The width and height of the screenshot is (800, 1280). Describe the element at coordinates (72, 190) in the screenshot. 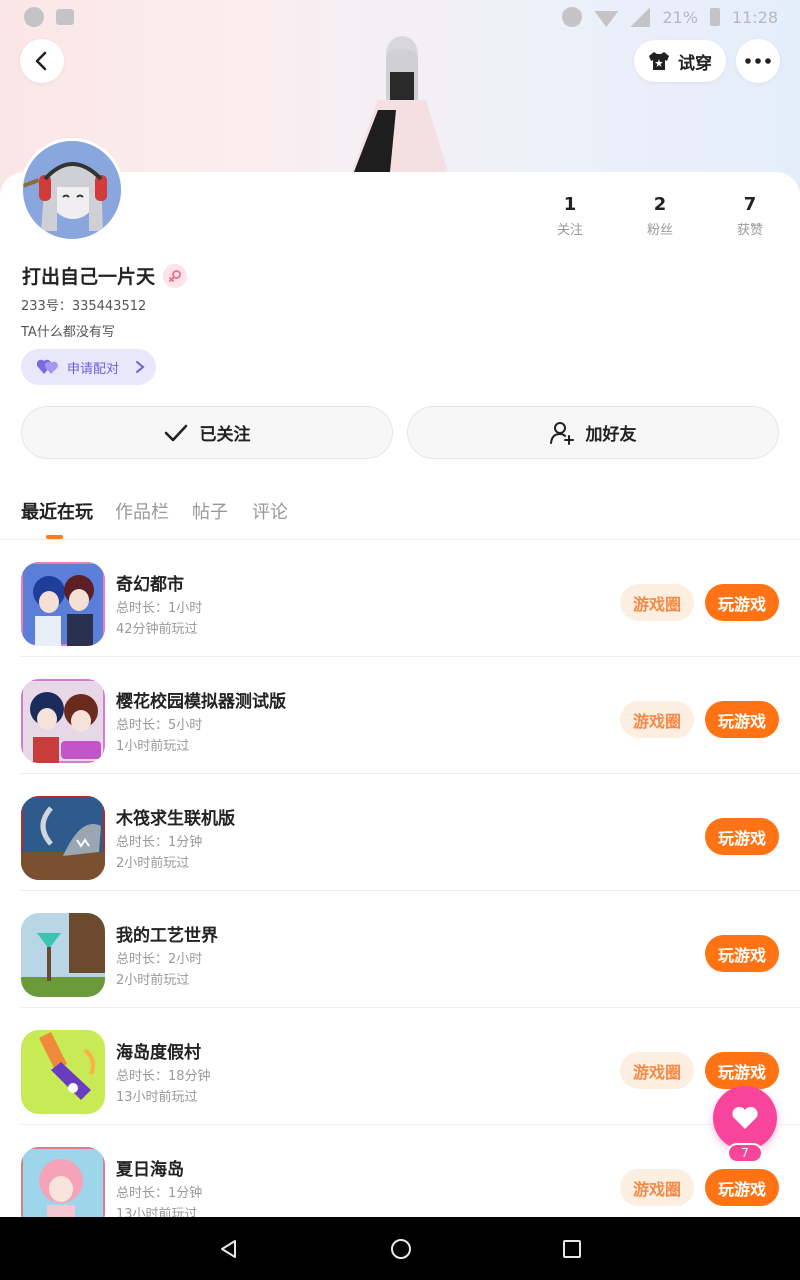

I see `avatar` at that location.